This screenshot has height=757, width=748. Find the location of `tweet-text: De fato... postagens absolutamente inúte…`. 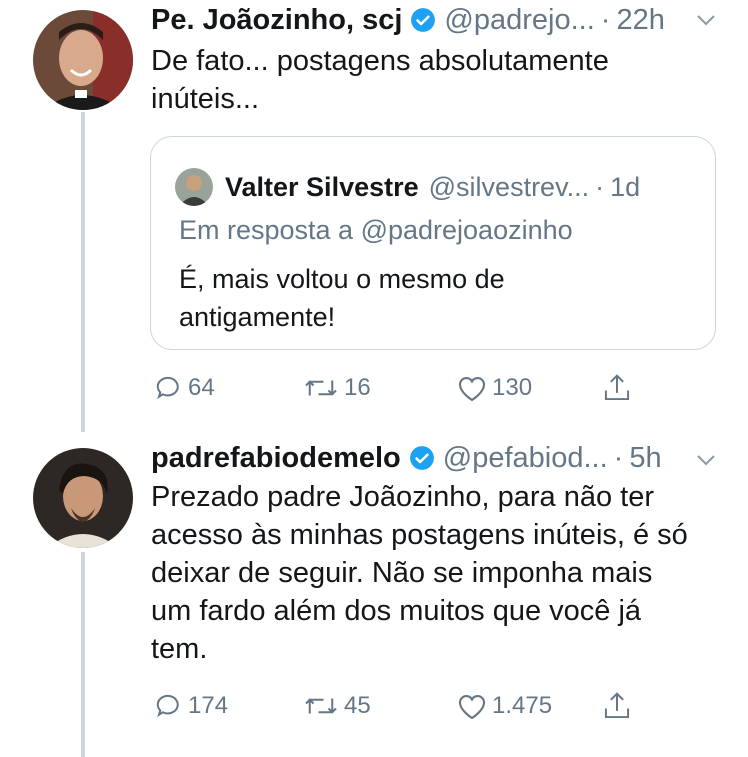

tweet-text: De fato... postagens absolutamente inúte… is located at coordinates (431, 80).